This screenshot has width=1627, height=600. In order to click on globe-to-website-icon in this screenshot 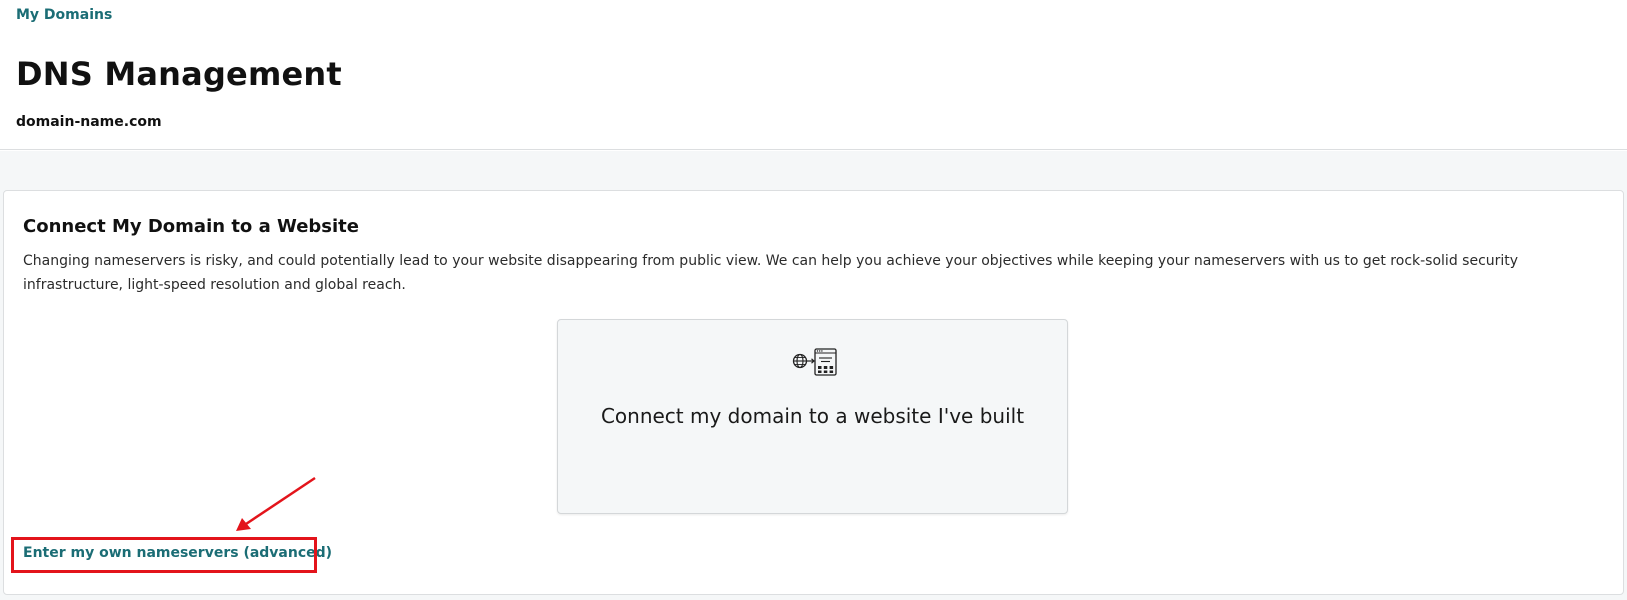, I will do `click(814, 362)`.